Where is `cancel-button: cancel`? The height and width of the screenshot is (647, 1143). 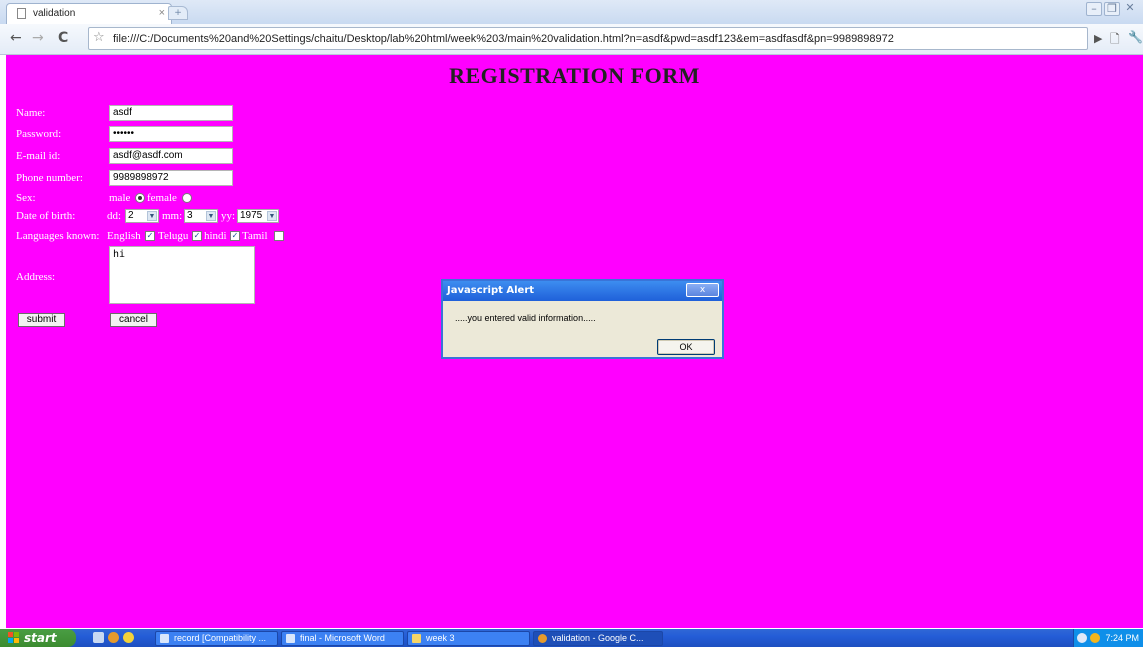
cancel-button: cancel is located at coordinates (133, 320).